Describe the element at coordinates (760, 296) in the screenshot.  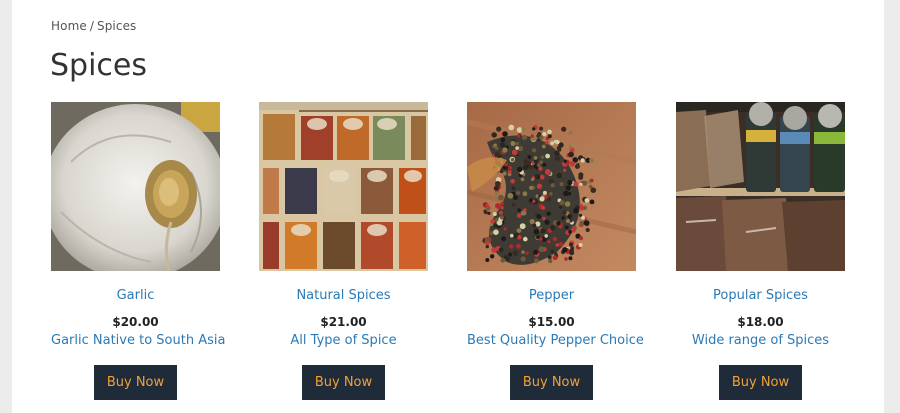
I see `product-name-link: Popular Spices` at that location.